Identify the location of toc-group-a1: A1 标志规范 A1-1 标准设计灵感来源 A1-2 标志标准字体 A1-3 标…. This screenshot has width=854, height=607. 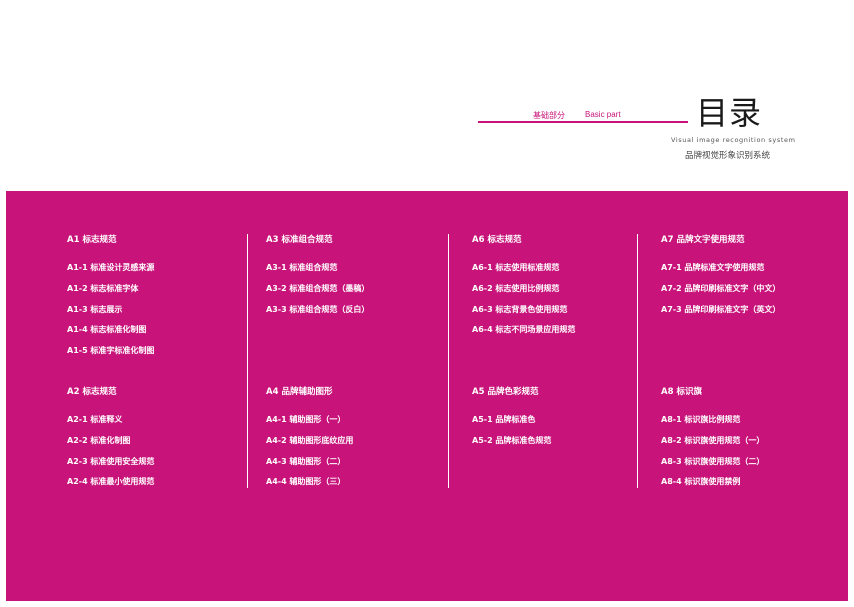
(110, 299).